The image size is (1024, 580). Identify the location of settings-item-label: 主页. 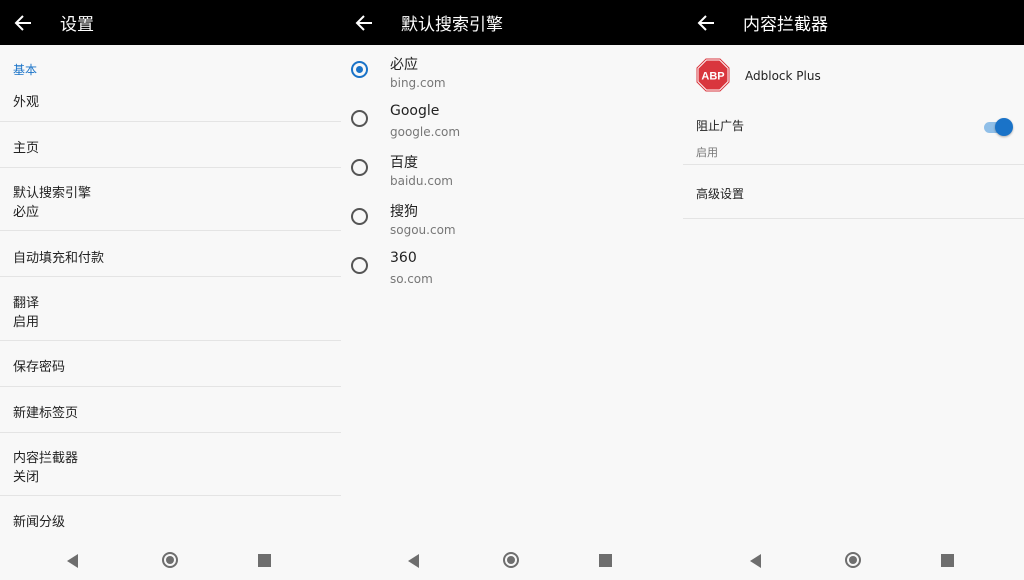
(26, 148).